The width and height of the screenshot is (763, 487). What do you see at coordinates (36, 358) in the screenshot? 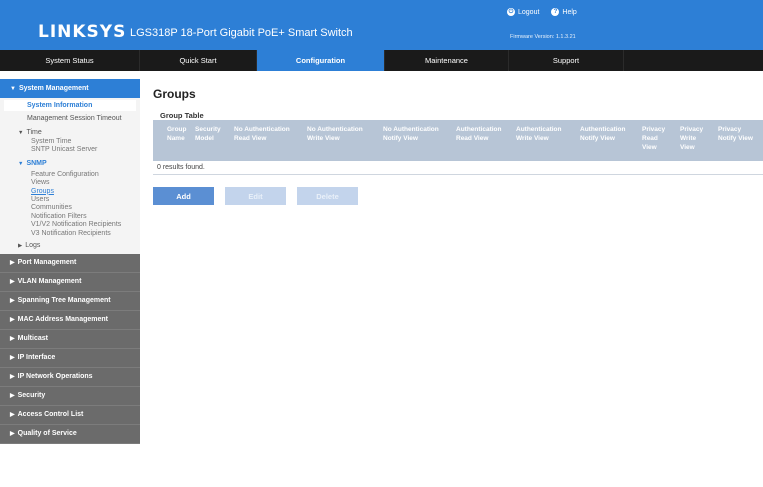
I see `sidebar-section-label: IP Interface` at bounding box center [36, 358].